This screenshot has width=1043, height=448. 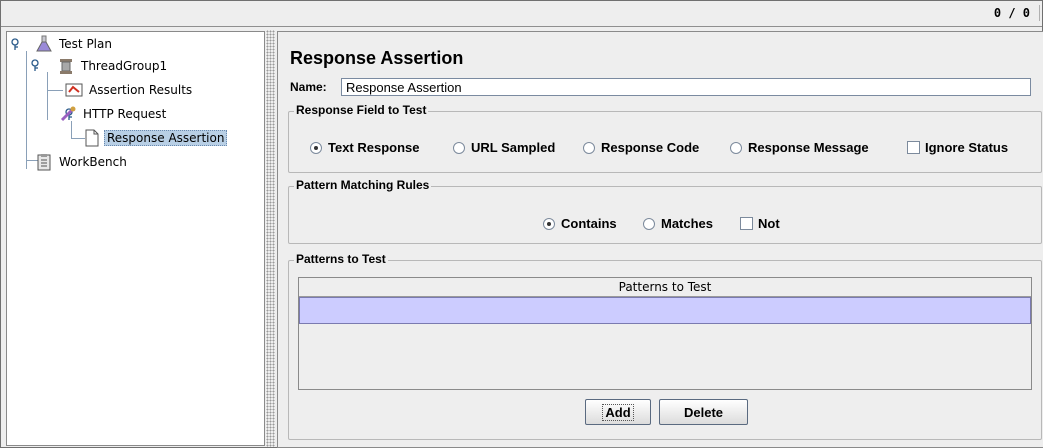 What do you see at coordinates (665, 287) in the screenshot?
I see `table-column-header: Patterns to Test` at bounding box center [665, 287].